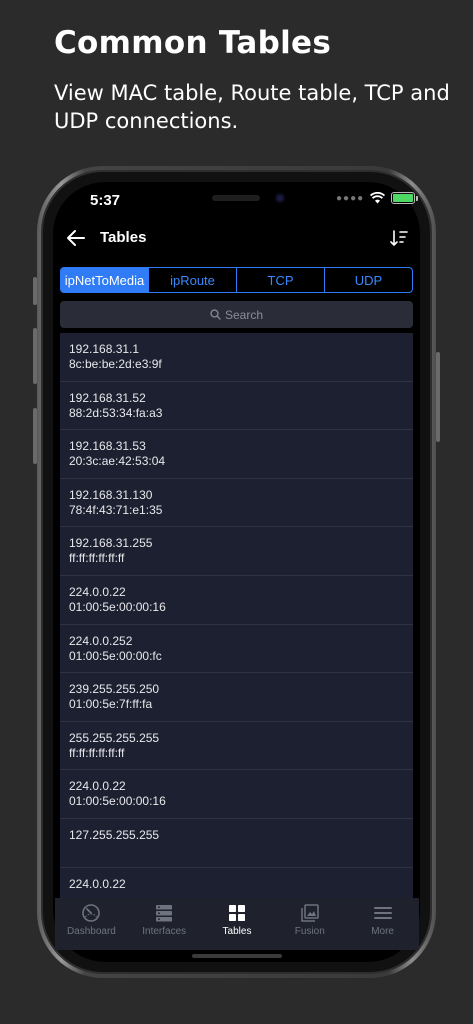  I want to click on status-time: 5:37, so click(105, 200).